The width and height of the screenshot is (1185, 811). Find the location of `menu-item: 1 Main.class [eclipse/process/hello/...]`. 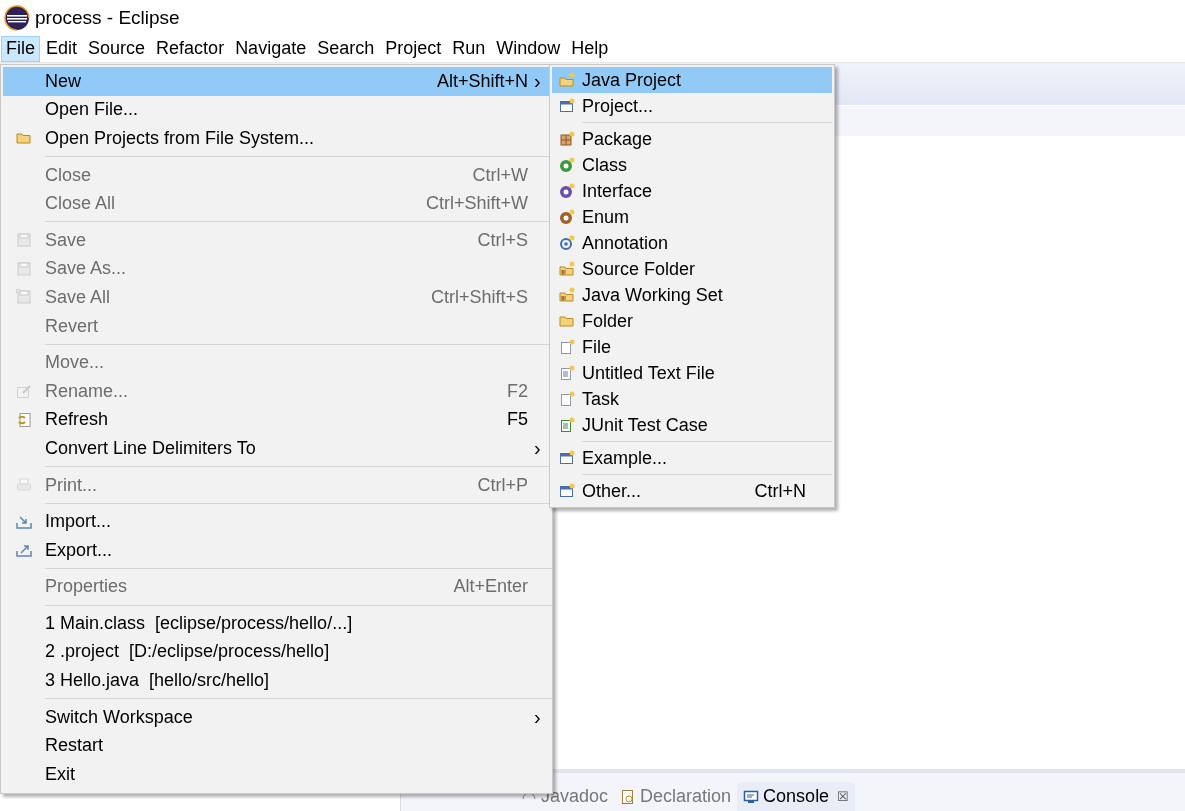

menu-item: 1 Main.class [eclipse/process/hello/...] is located at coordinates (277, 623).